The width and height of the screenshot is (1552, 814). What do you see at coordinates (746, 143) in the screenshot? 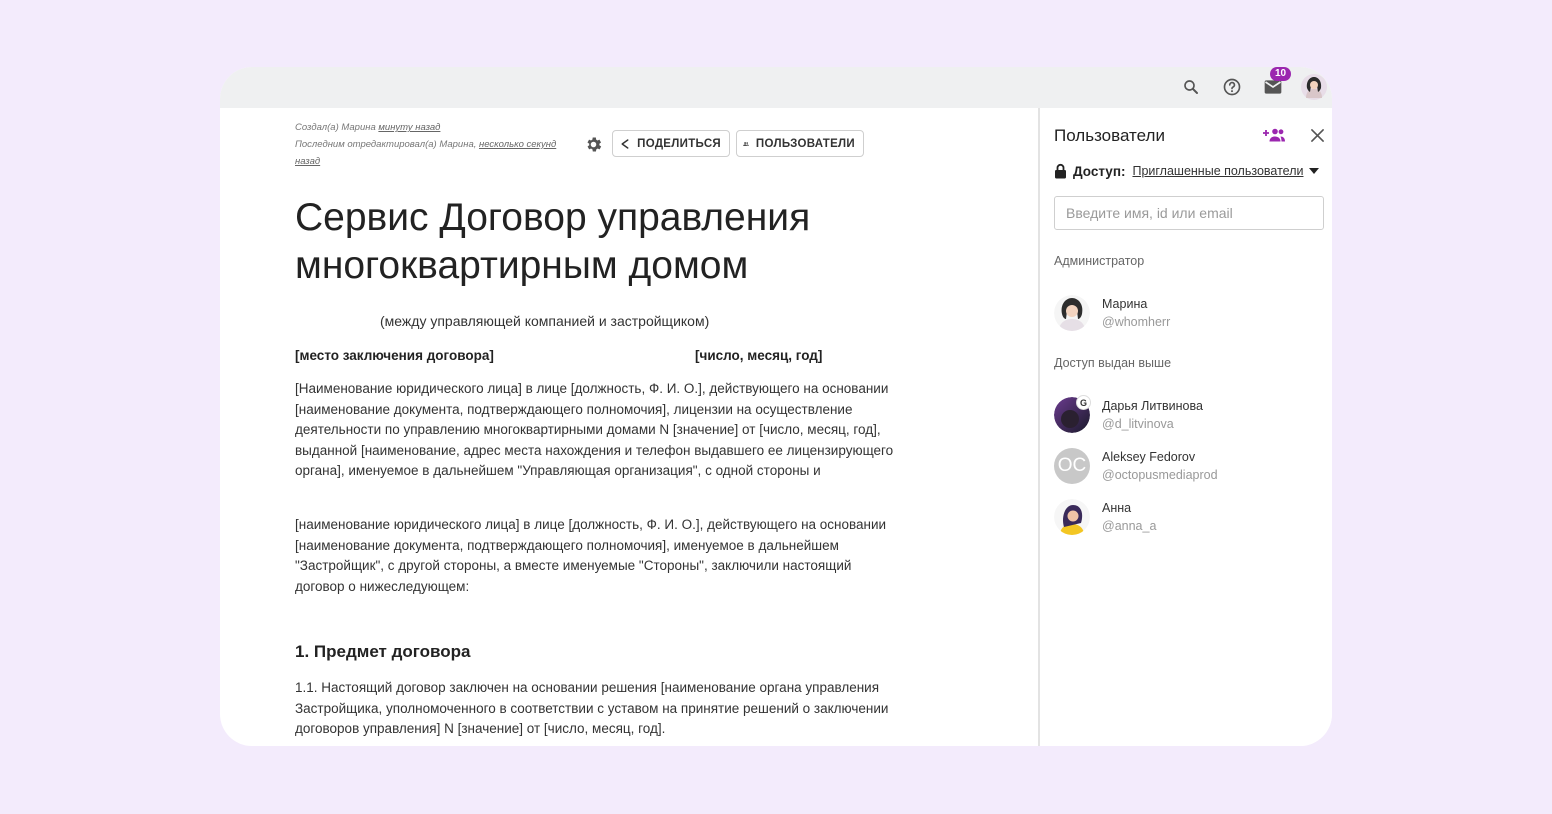
I see `people-icon` at bounding box center [746, 143].